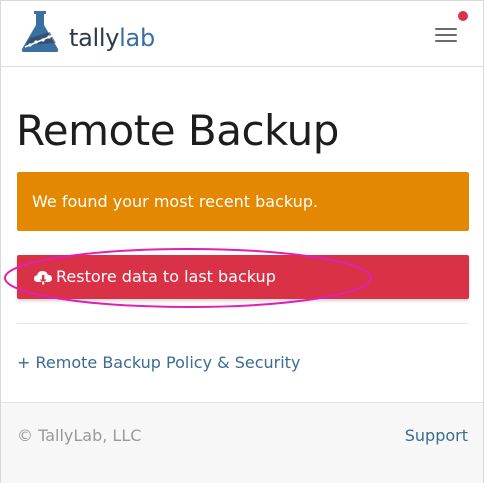 The height and width of the screenshot is (483, 484). I want to click on brand-name: tallylab, so click(112, 38).